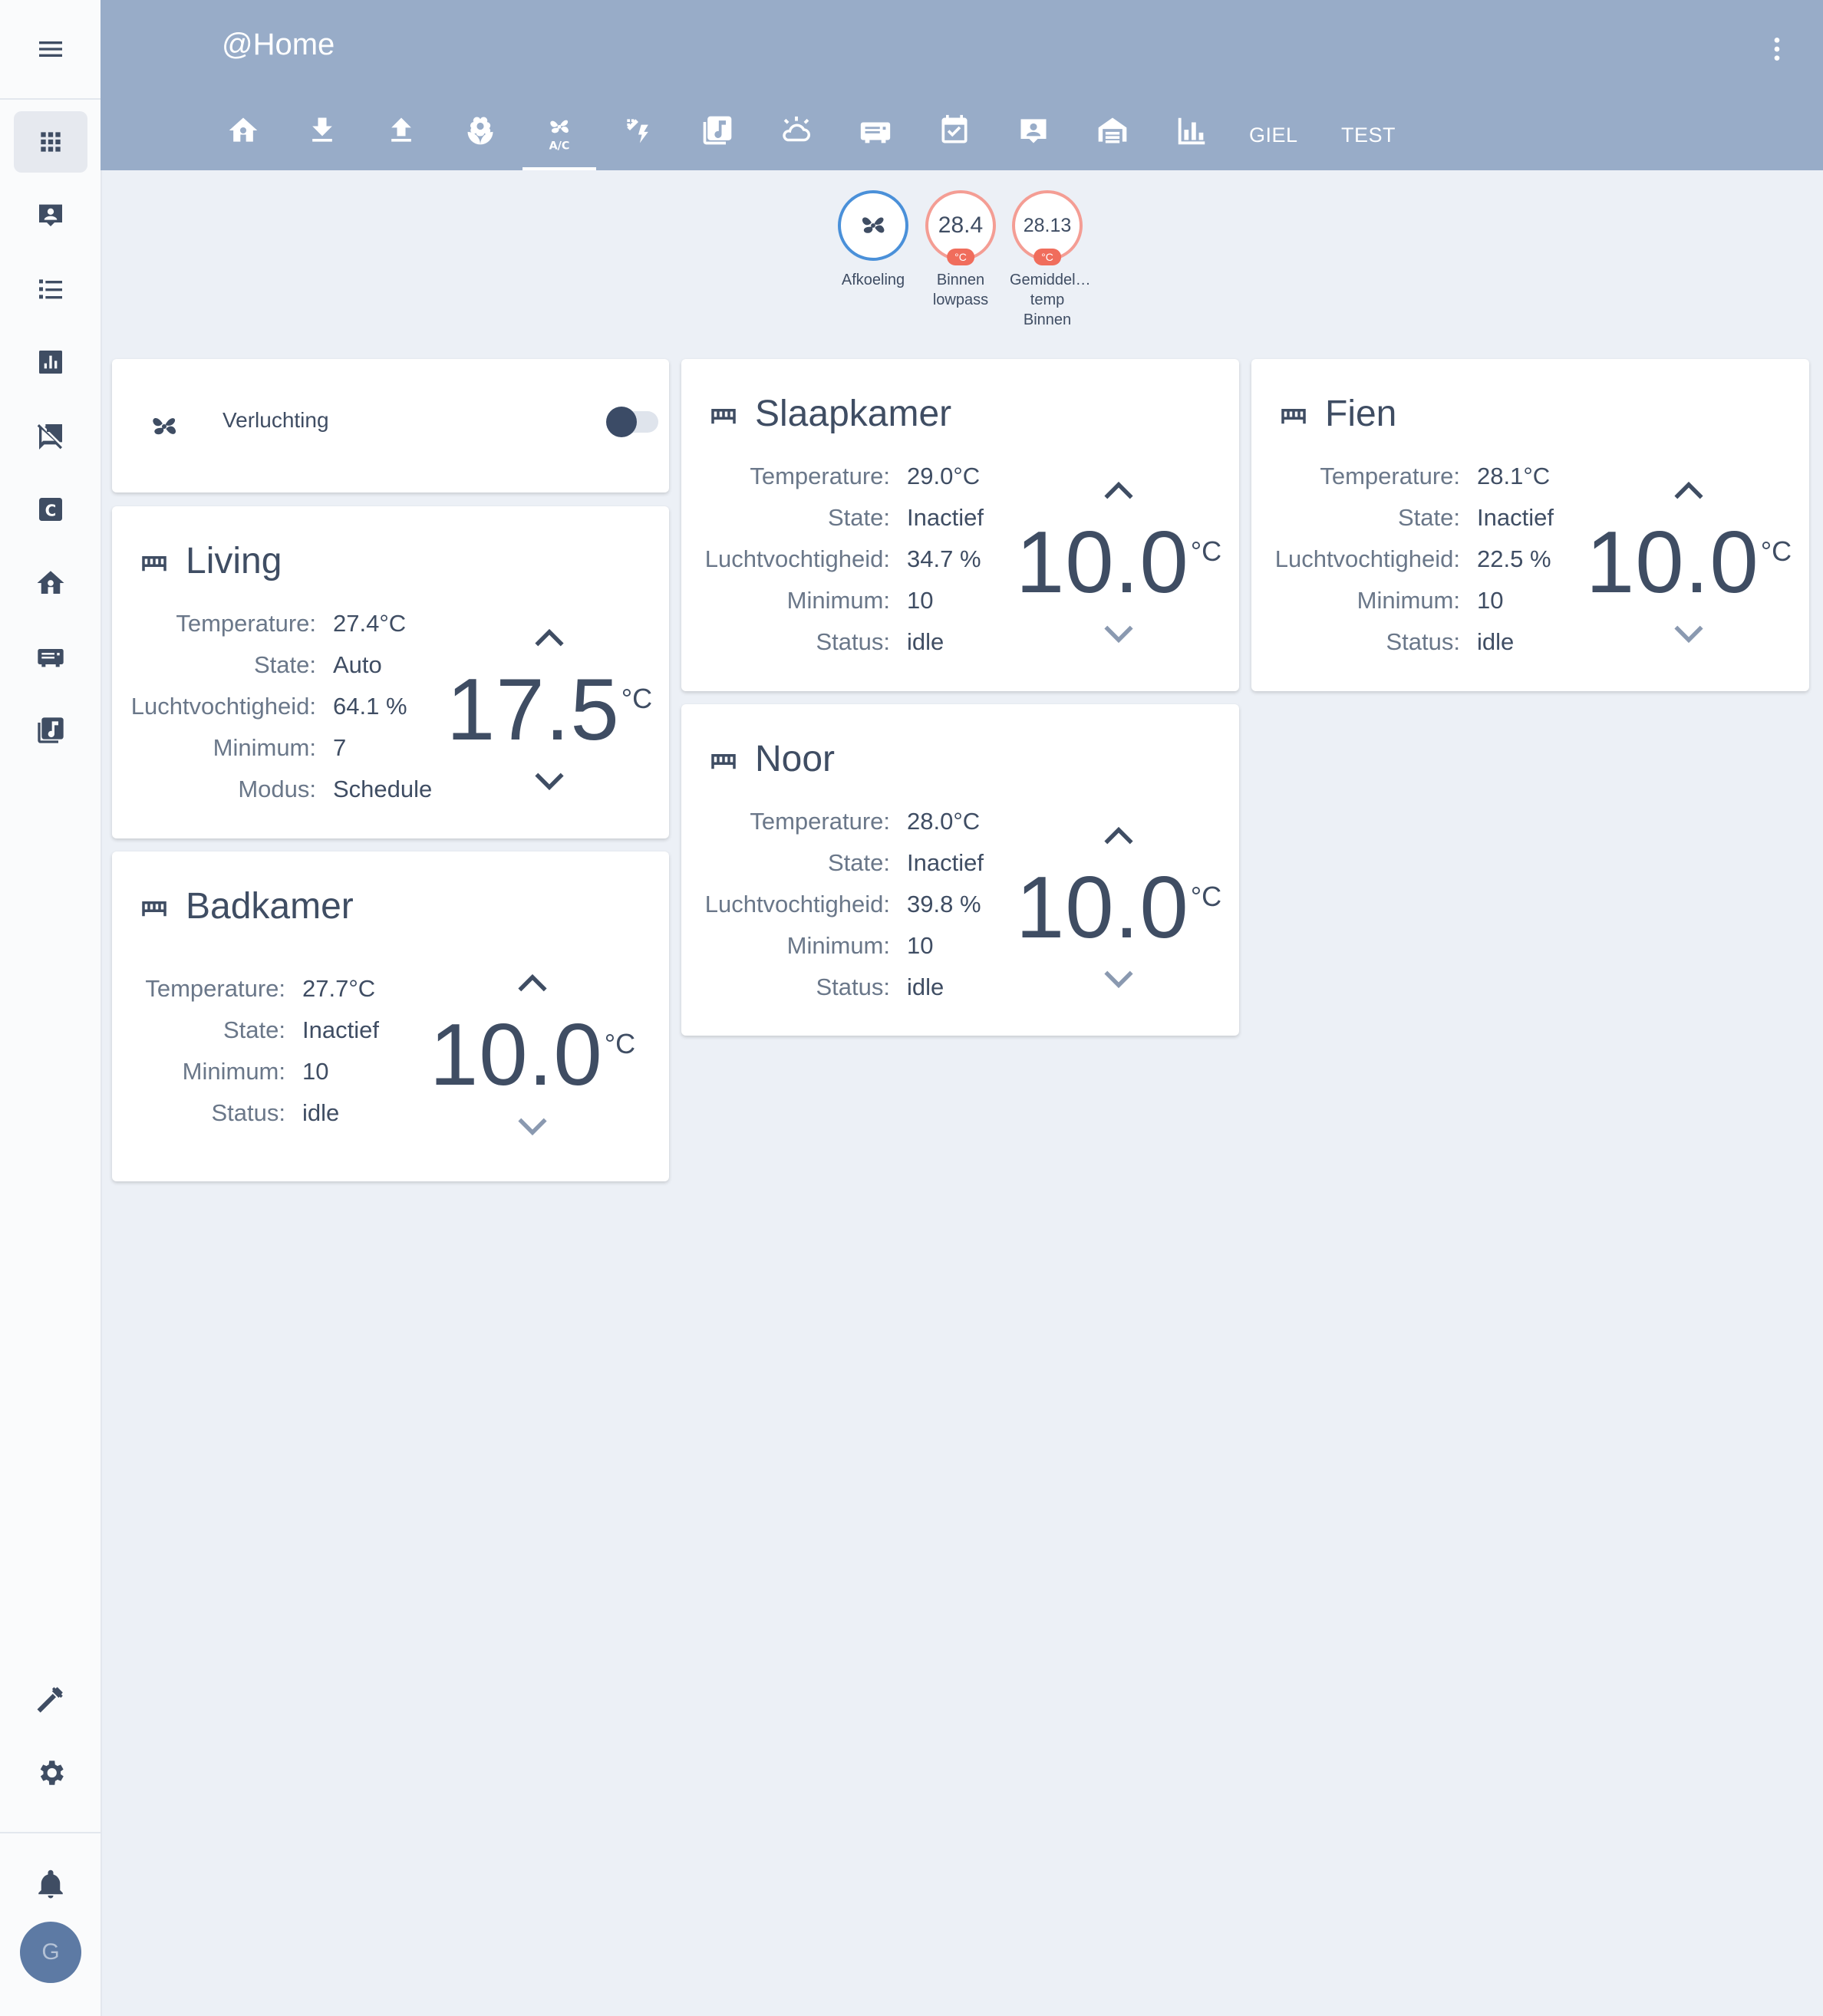  I want to click on card-title: Noor, so click(795, 759).